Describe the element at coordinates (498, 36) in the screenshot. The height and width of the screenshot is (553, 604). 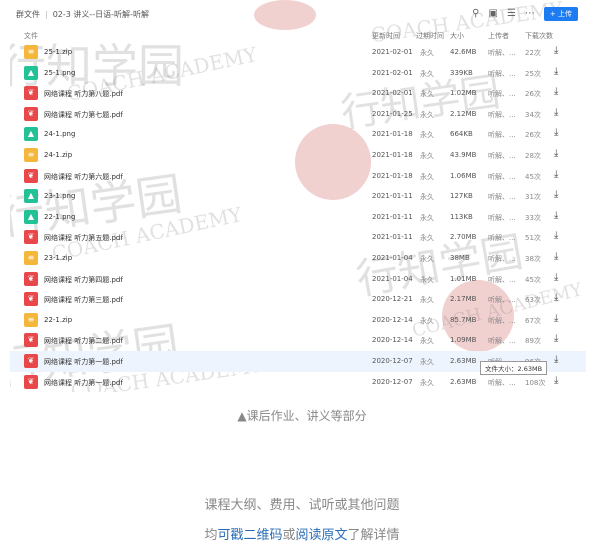
I see `header-uploader: 上传者` at that location.